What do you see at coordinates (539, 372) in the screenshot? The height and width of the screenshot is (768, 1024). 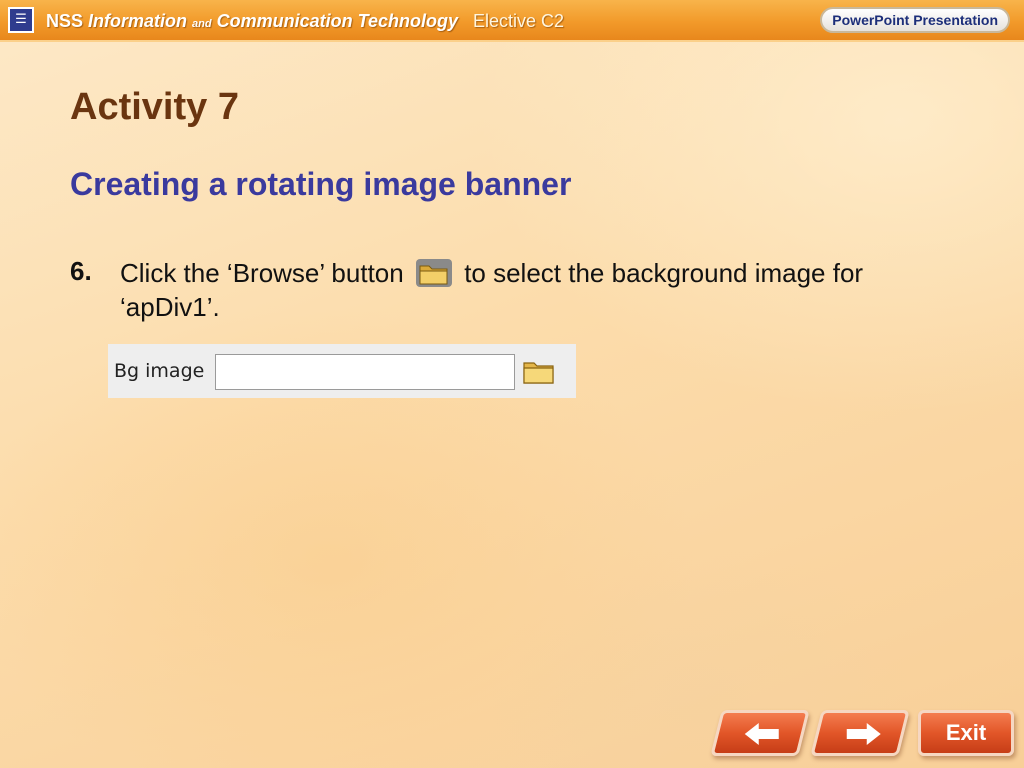 I see `browse-folder-icon` at bounding box center [539, 372].